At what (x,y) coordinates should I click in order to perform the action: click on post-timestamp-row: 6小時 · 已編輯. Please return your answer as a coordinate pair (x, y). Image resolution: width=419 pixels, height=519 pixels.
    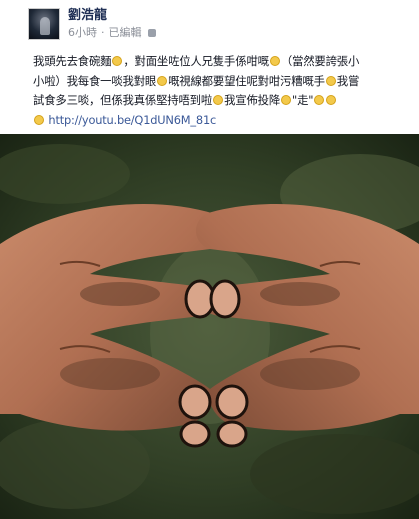
    Looking at the image, I should click on (112, 32).